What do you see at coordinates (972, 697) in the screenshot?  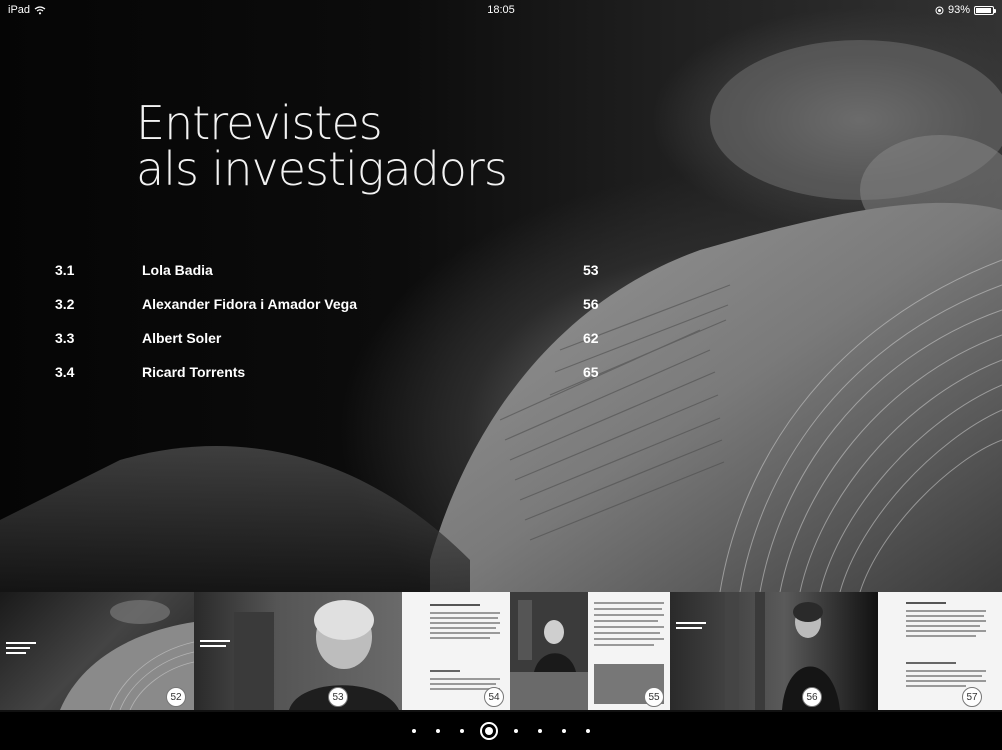 I see `thumbnail-page-number: 57` at bounding box center [972, 697].